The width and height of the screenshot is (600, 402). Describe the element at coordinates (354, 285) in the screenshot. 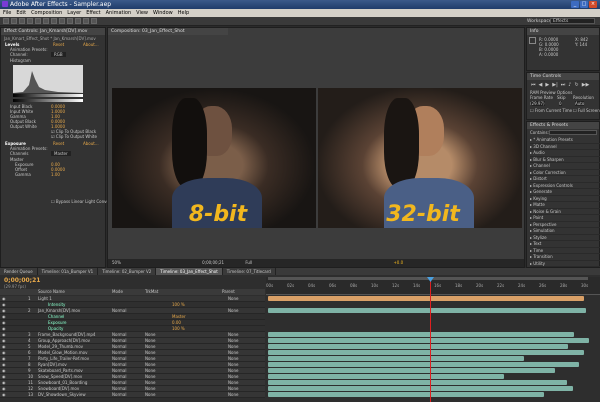

I see `ruler-tick-label: 08s` at that location.